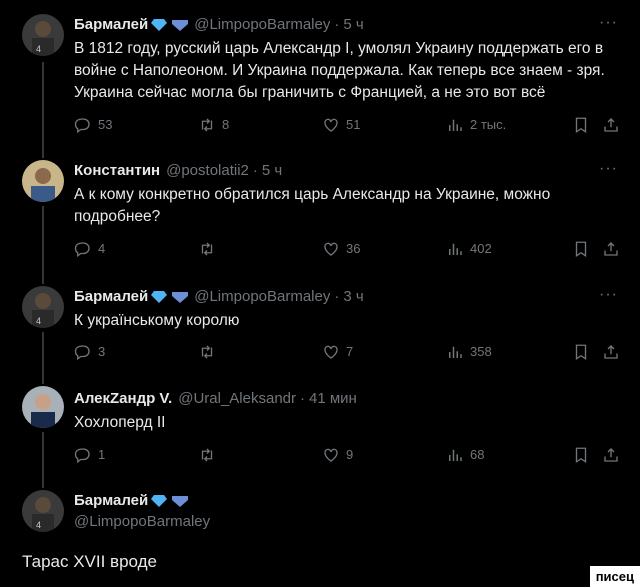  What do you see at coordinates (117, 170) in the screenshot?
I see `author-name: Константин` at bounding box center [117, 170].